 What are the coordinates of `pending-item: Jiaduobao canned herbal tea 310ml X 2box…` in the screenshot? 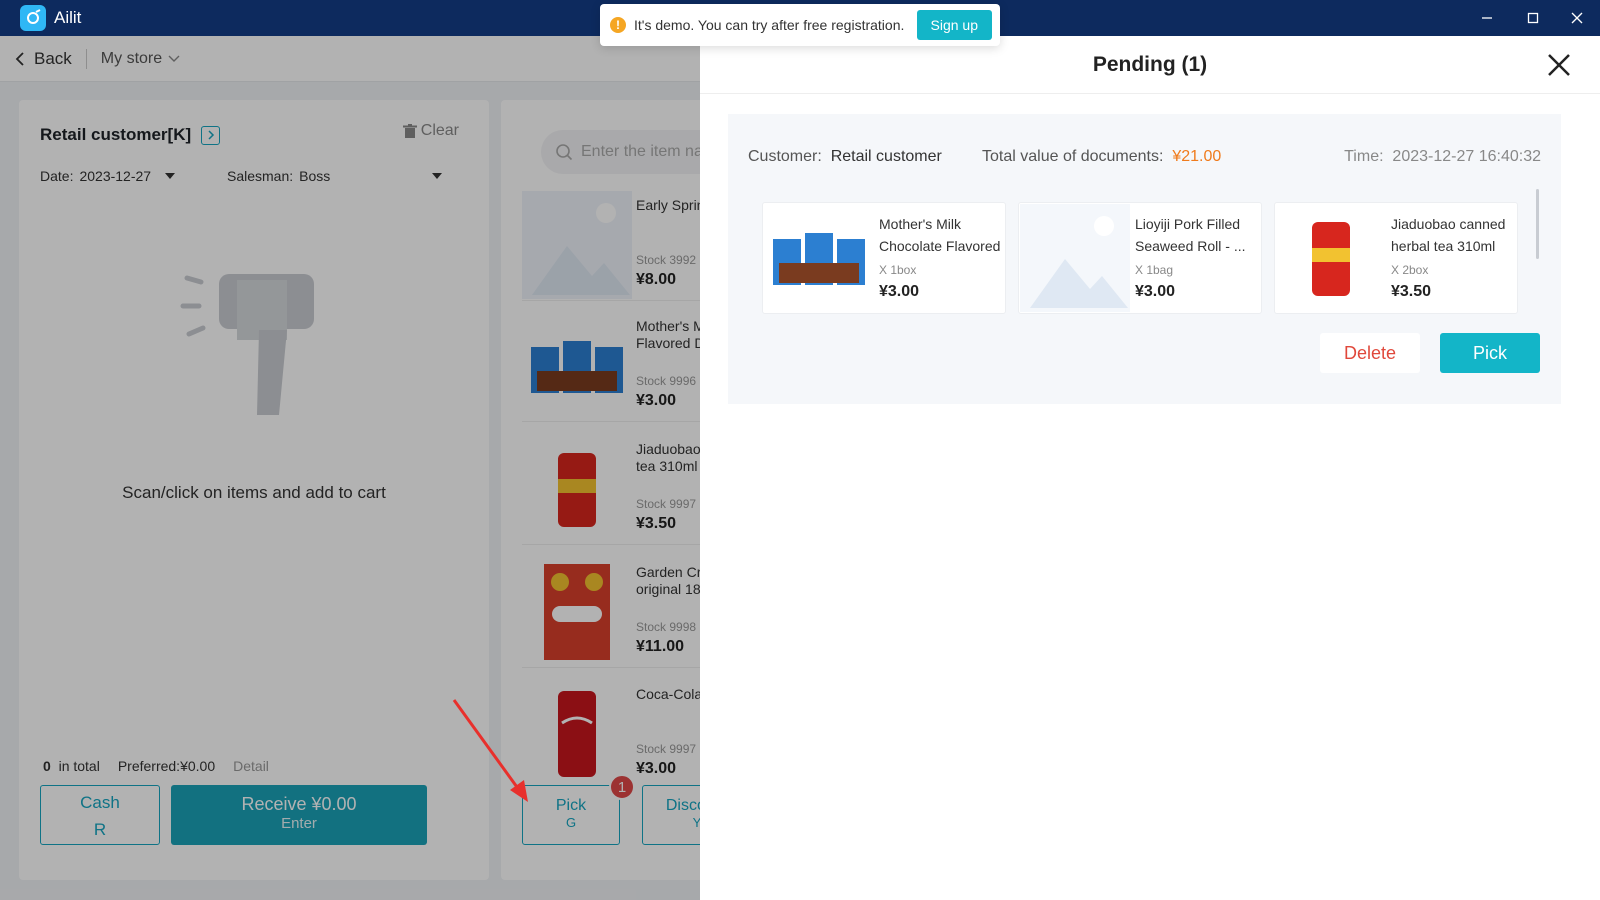 It's located at (1396, 258).